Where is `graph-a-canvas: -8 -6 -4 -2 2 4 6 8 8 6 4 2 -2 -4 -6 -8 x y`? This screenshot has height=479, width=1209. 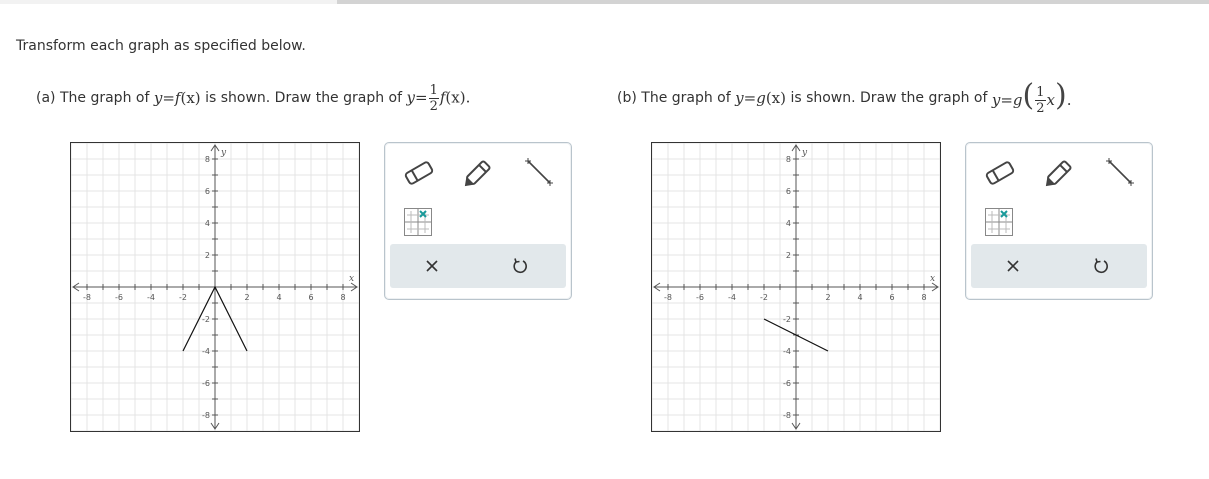
graph-a-canvas: -8 -6 -4 -2 2 4 6 8 8 6 4 2 -2 -4 -6 -8 x y is located at coordinates (215, 287).